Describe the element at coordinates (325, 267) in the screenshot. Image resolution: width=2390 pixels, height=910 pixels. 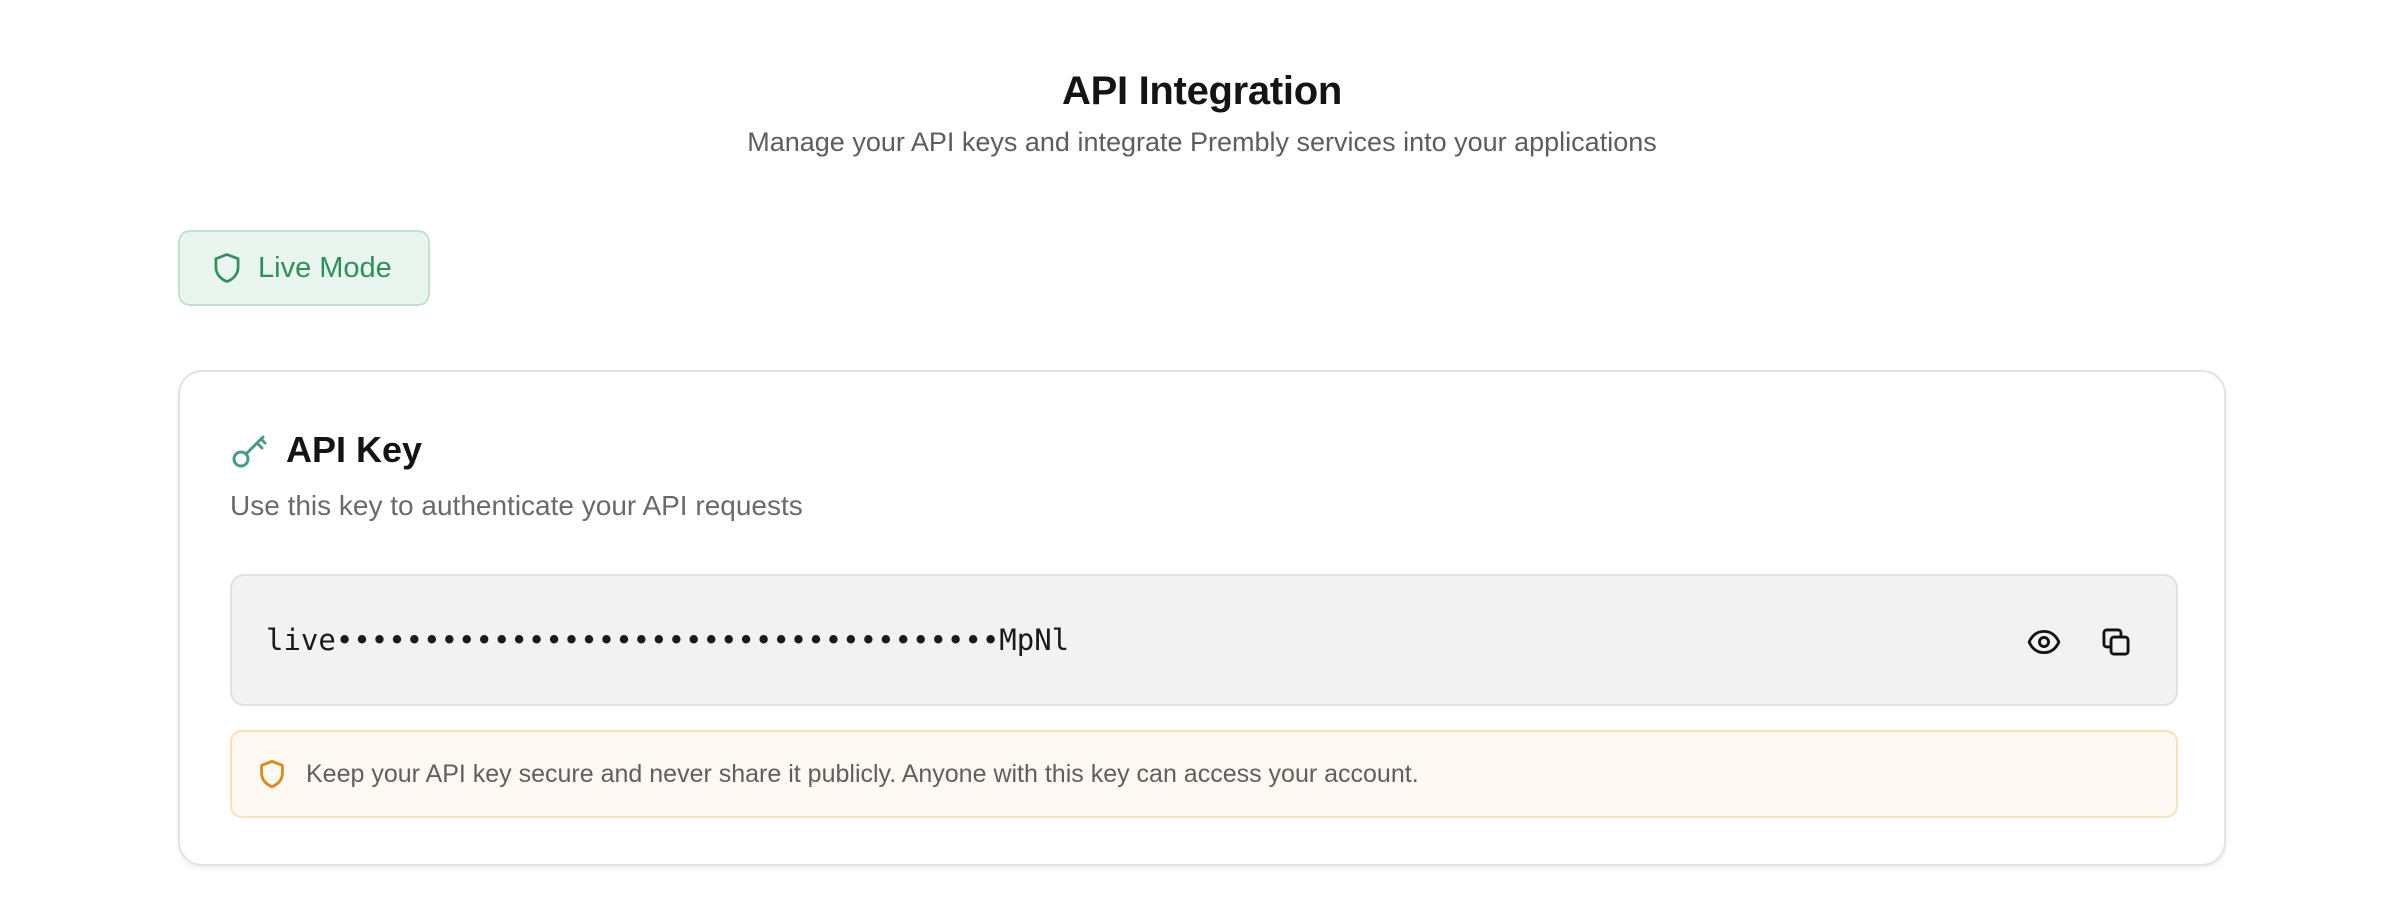
I see `live-mode-label: Live Mode` at that location.